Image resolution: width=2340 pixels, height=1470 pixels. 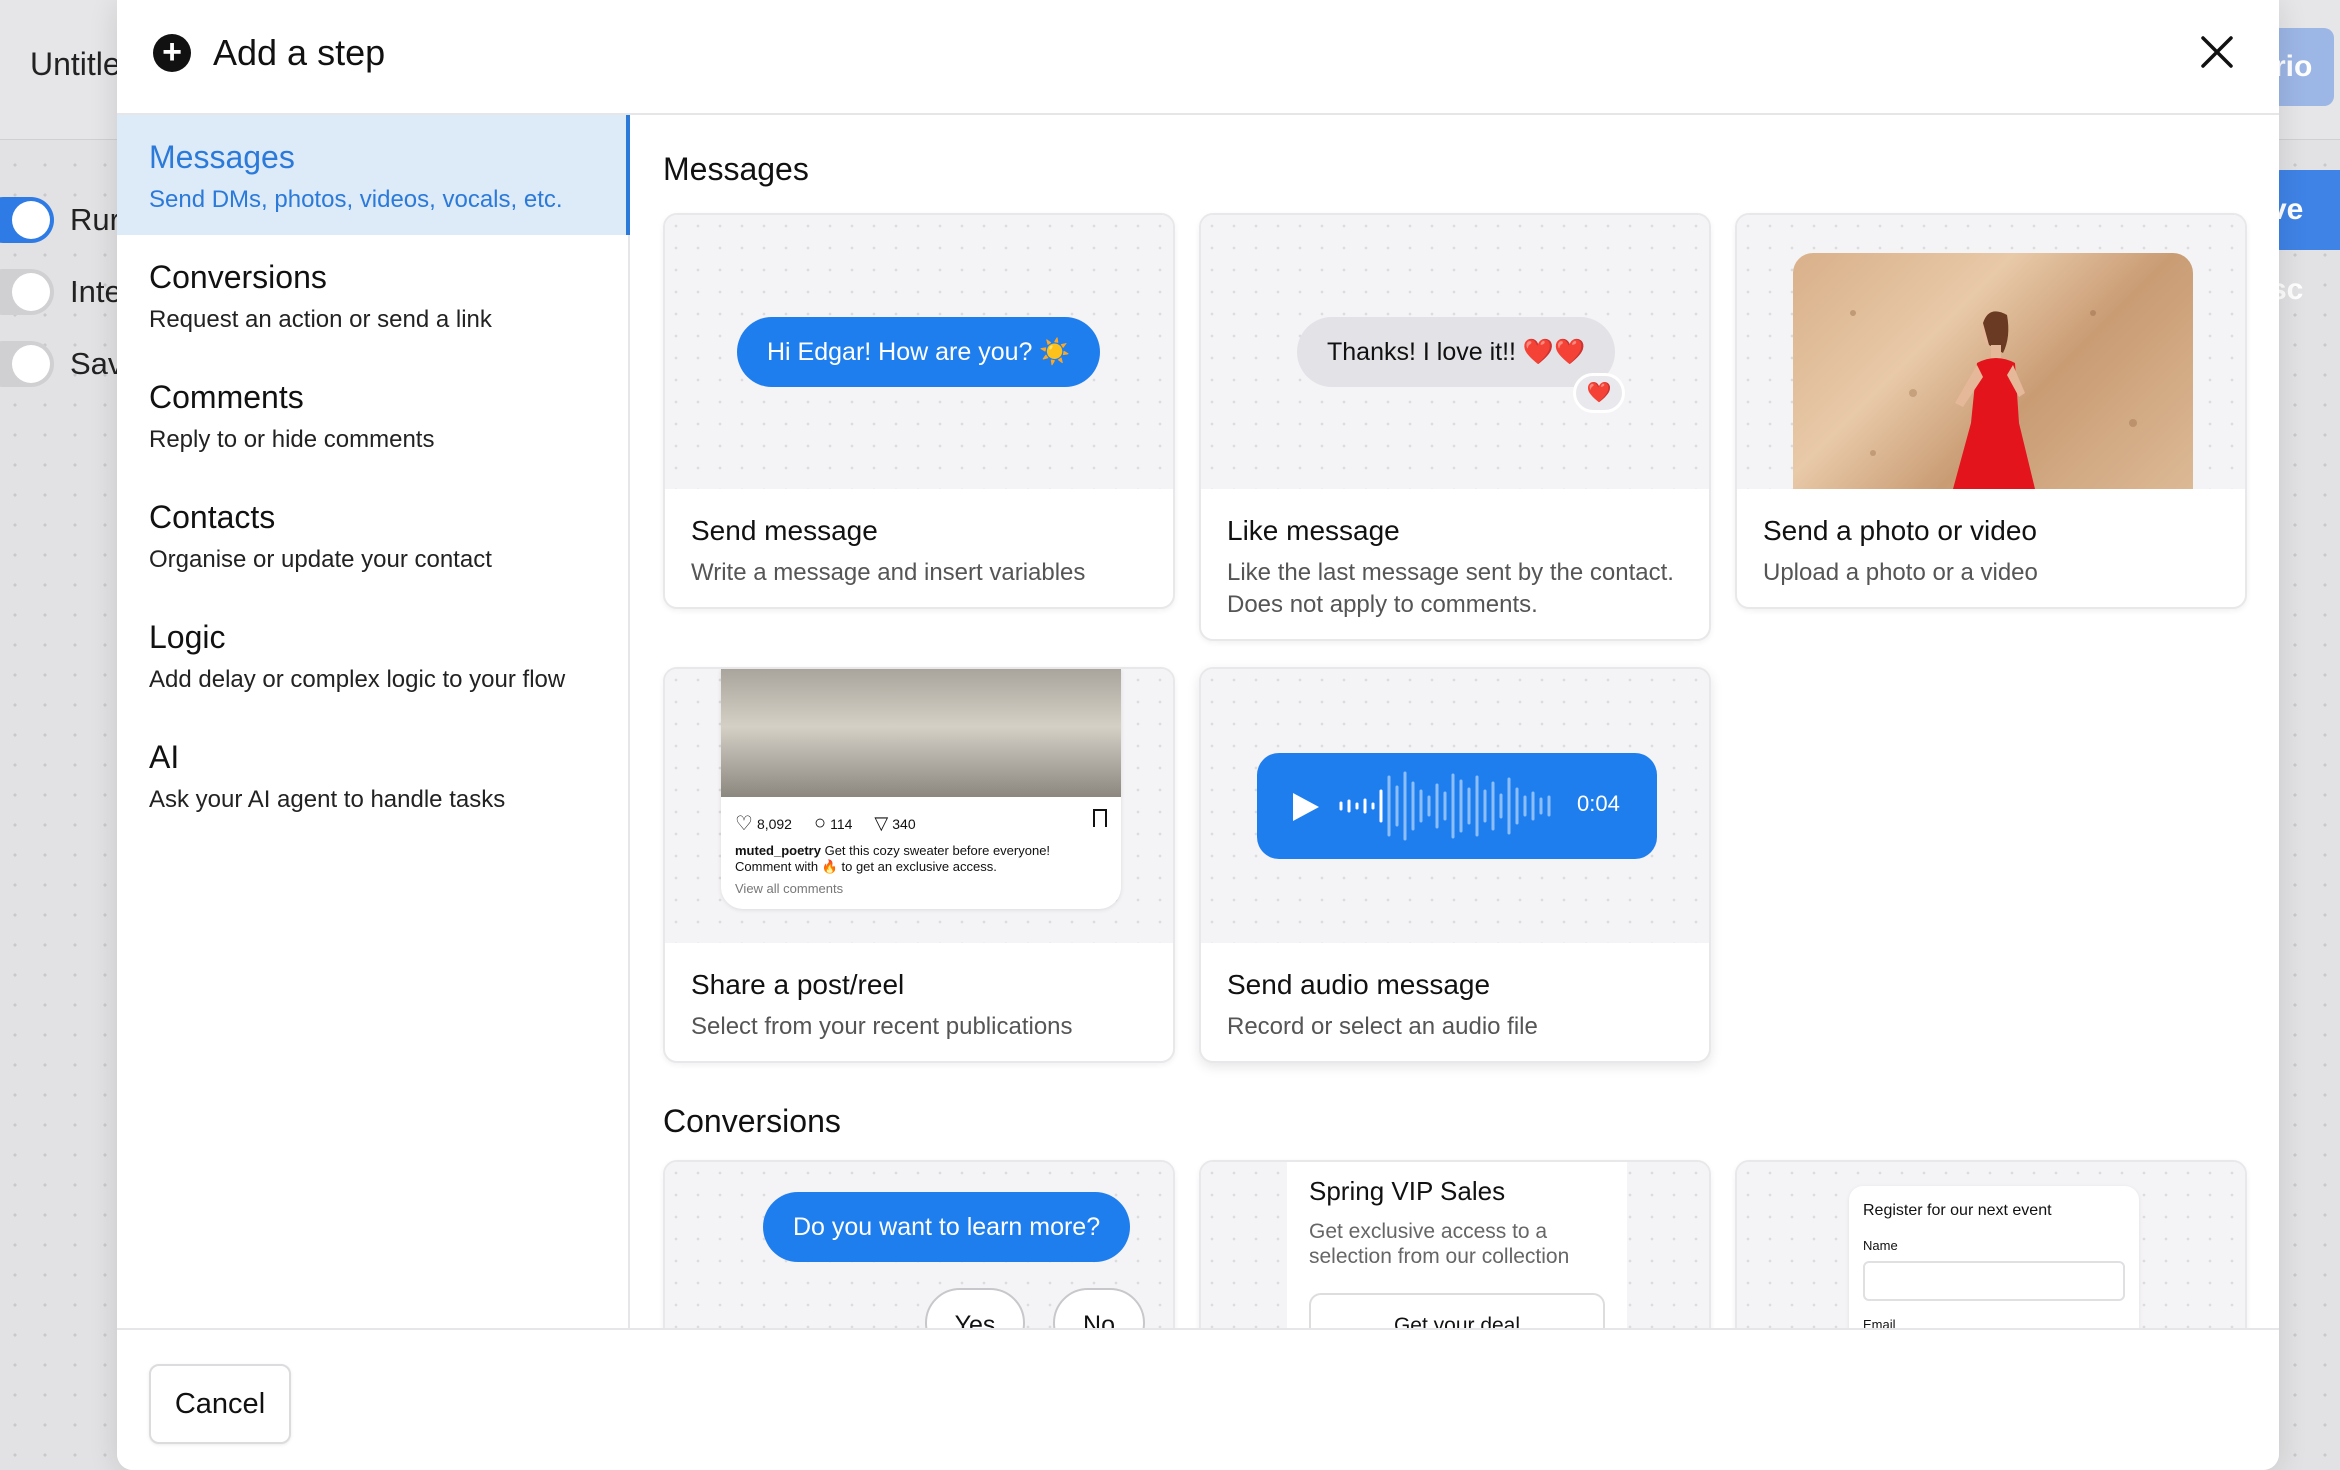 I want to click on message-bubble: Thanks! I love it!! ❤️❤️, so click(x=1456, y=352).